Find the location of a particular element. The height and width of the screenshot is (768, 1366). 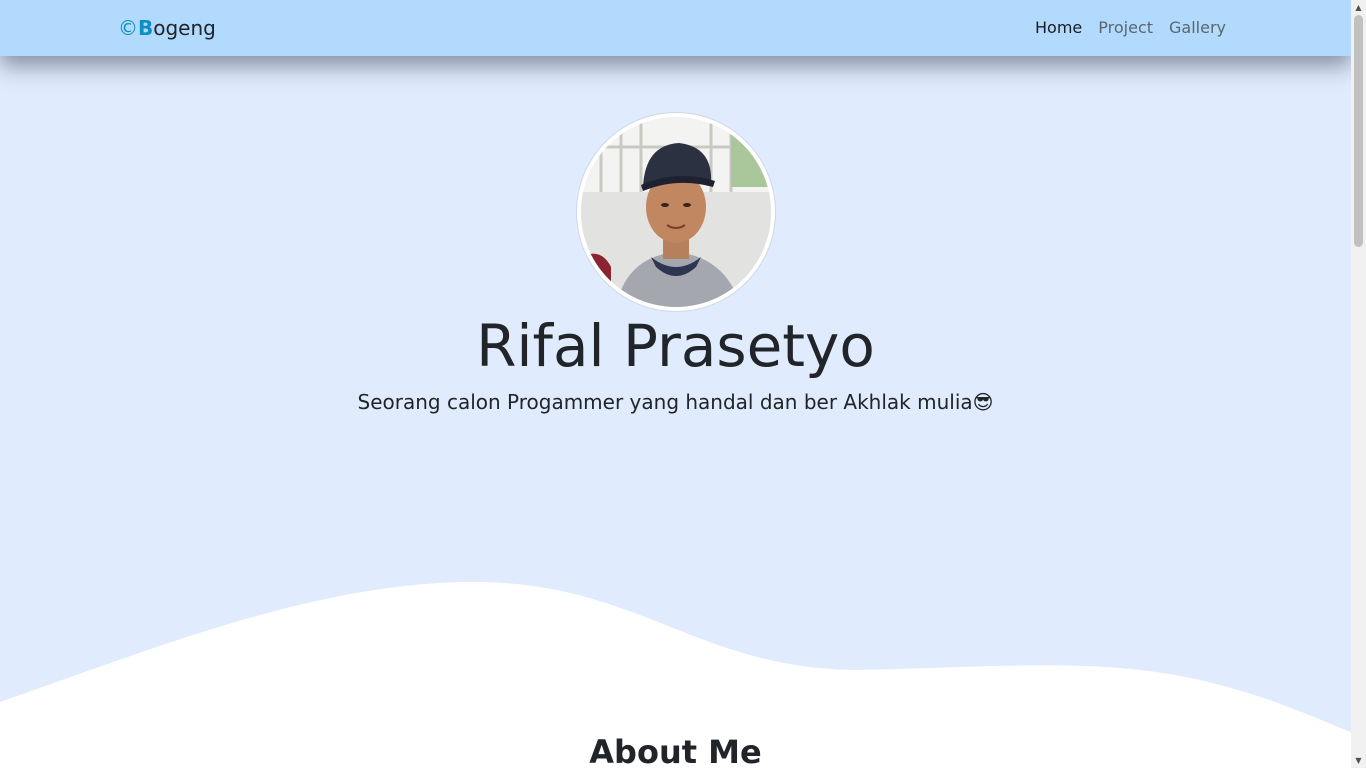

profile-photo is located at coordinates (676, 212).